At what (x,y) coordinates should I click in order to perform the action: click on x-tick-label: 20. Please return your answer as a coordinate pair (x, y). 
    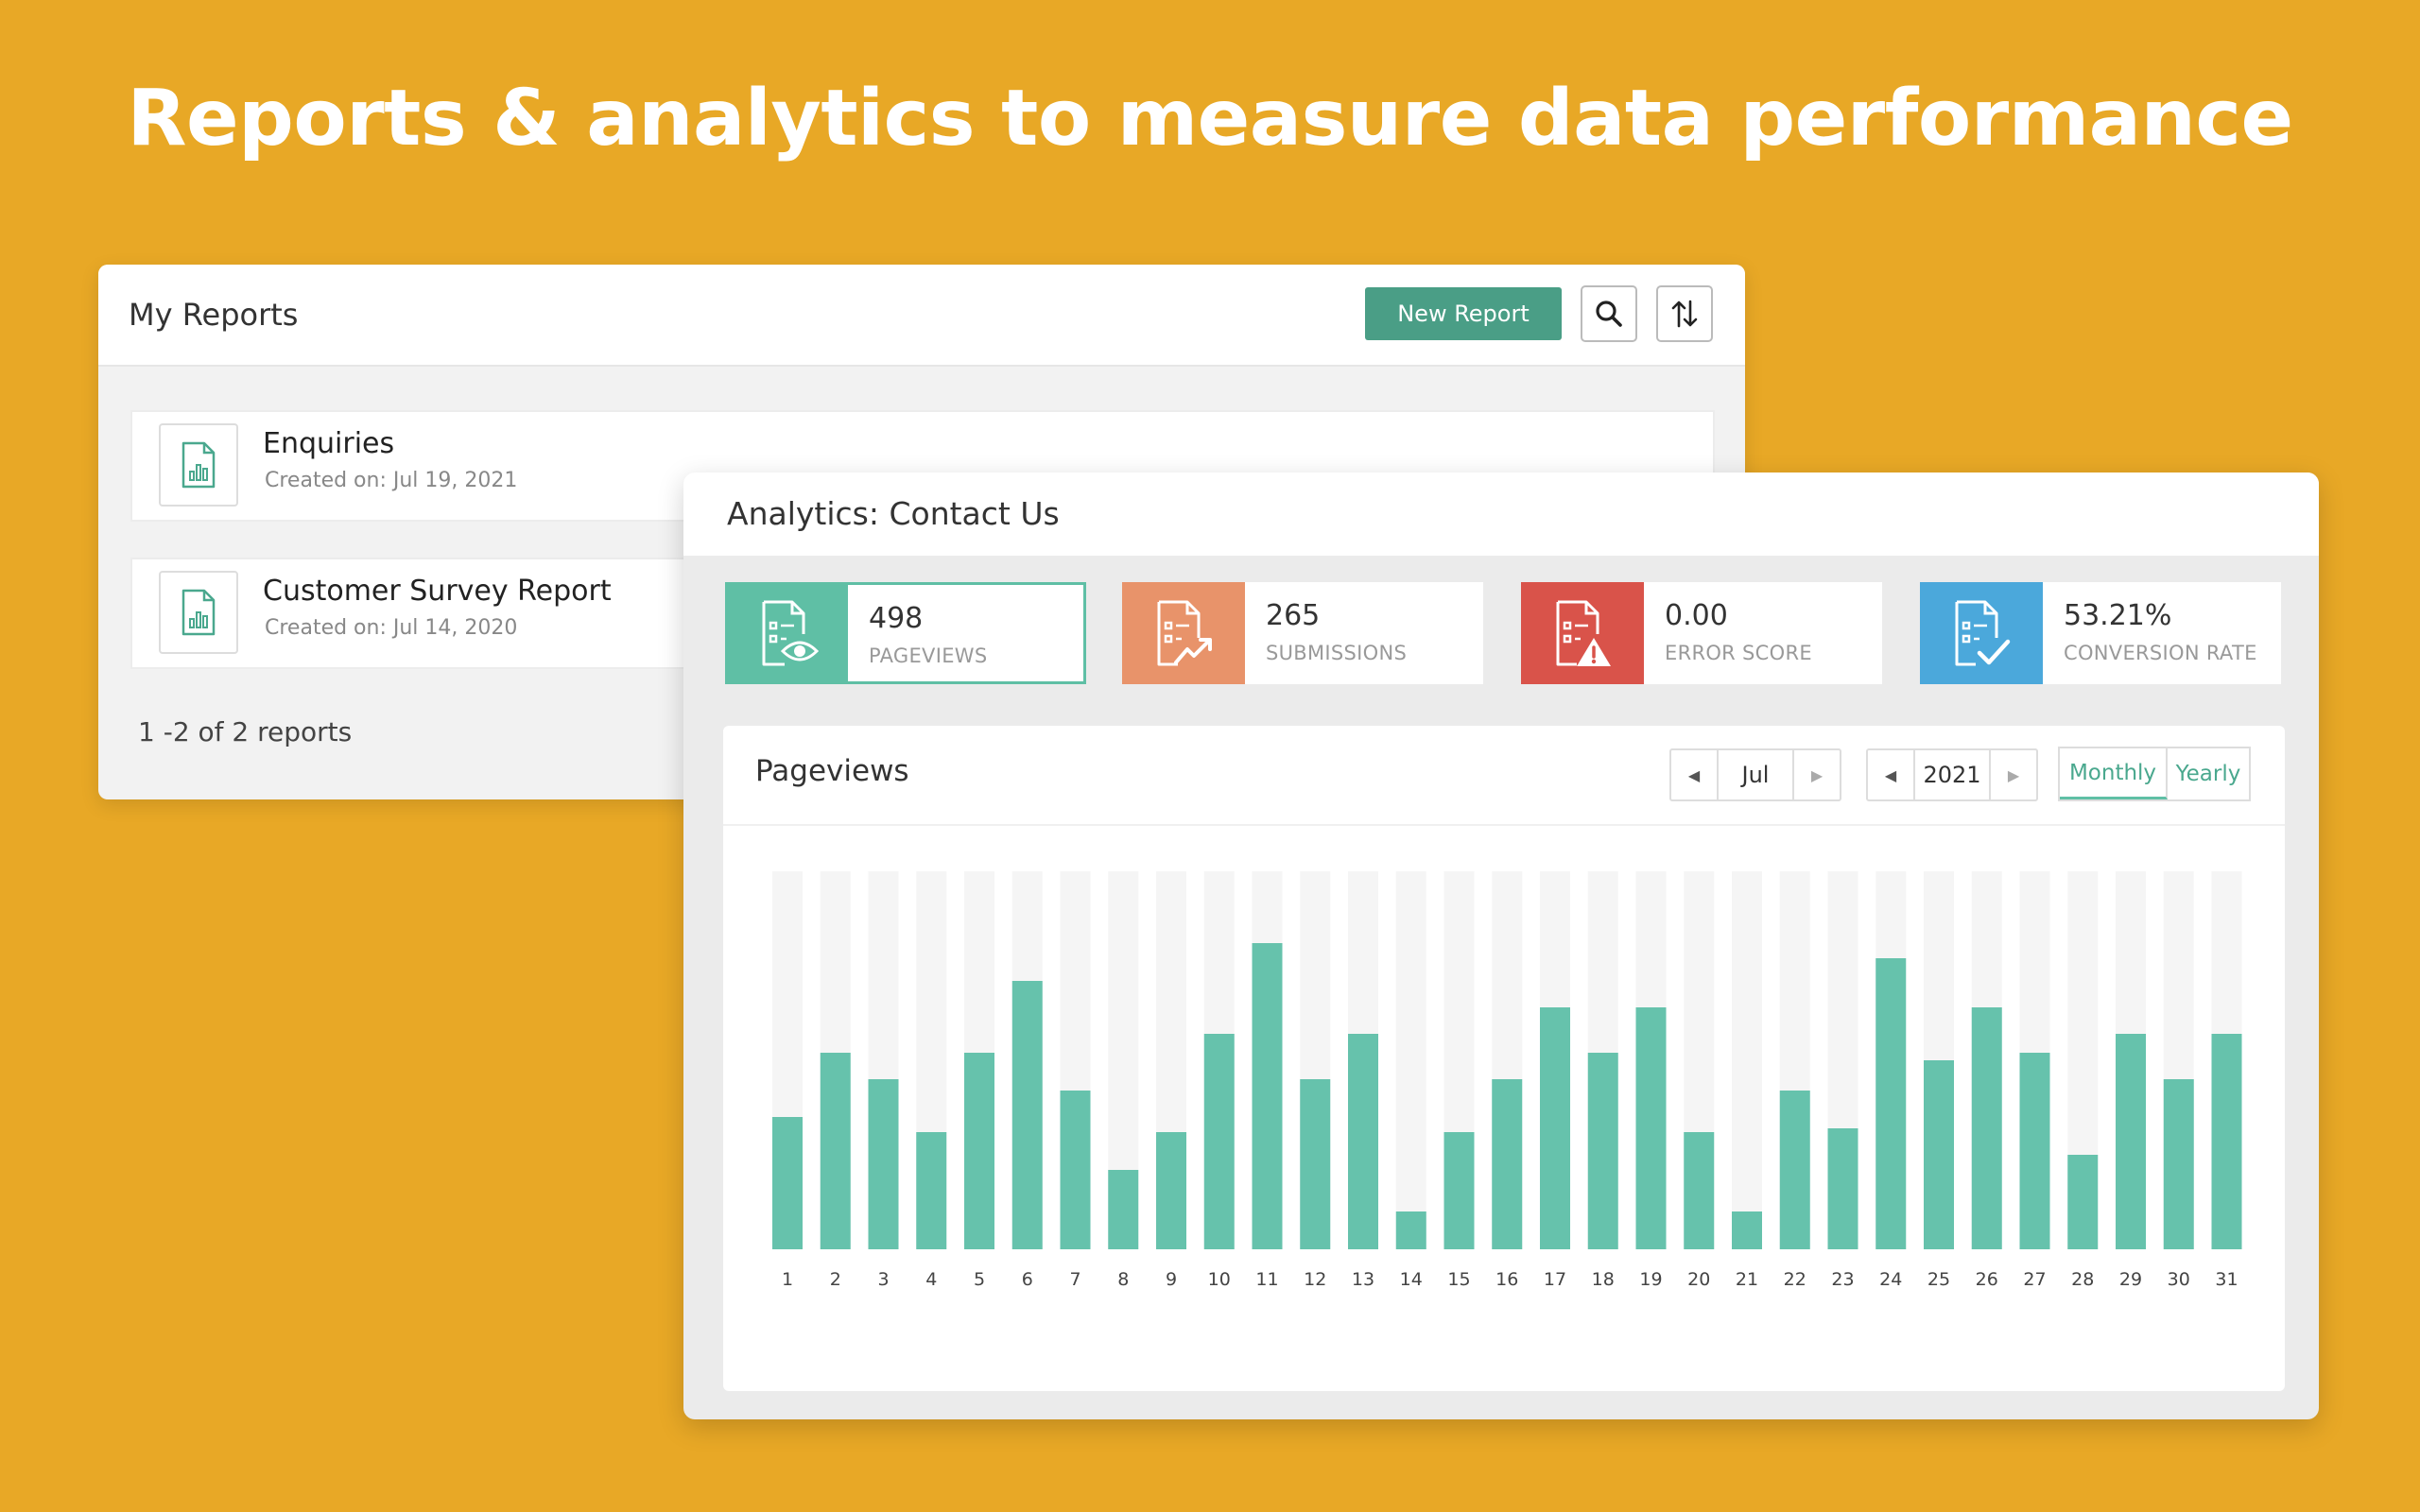
    Looking at the image, I should click on (1698, 1279).